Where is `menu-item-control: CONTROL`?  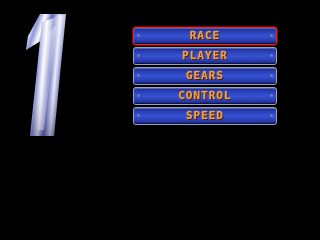
menu-item-control: CONTROL is located at coordinates (205, 96).